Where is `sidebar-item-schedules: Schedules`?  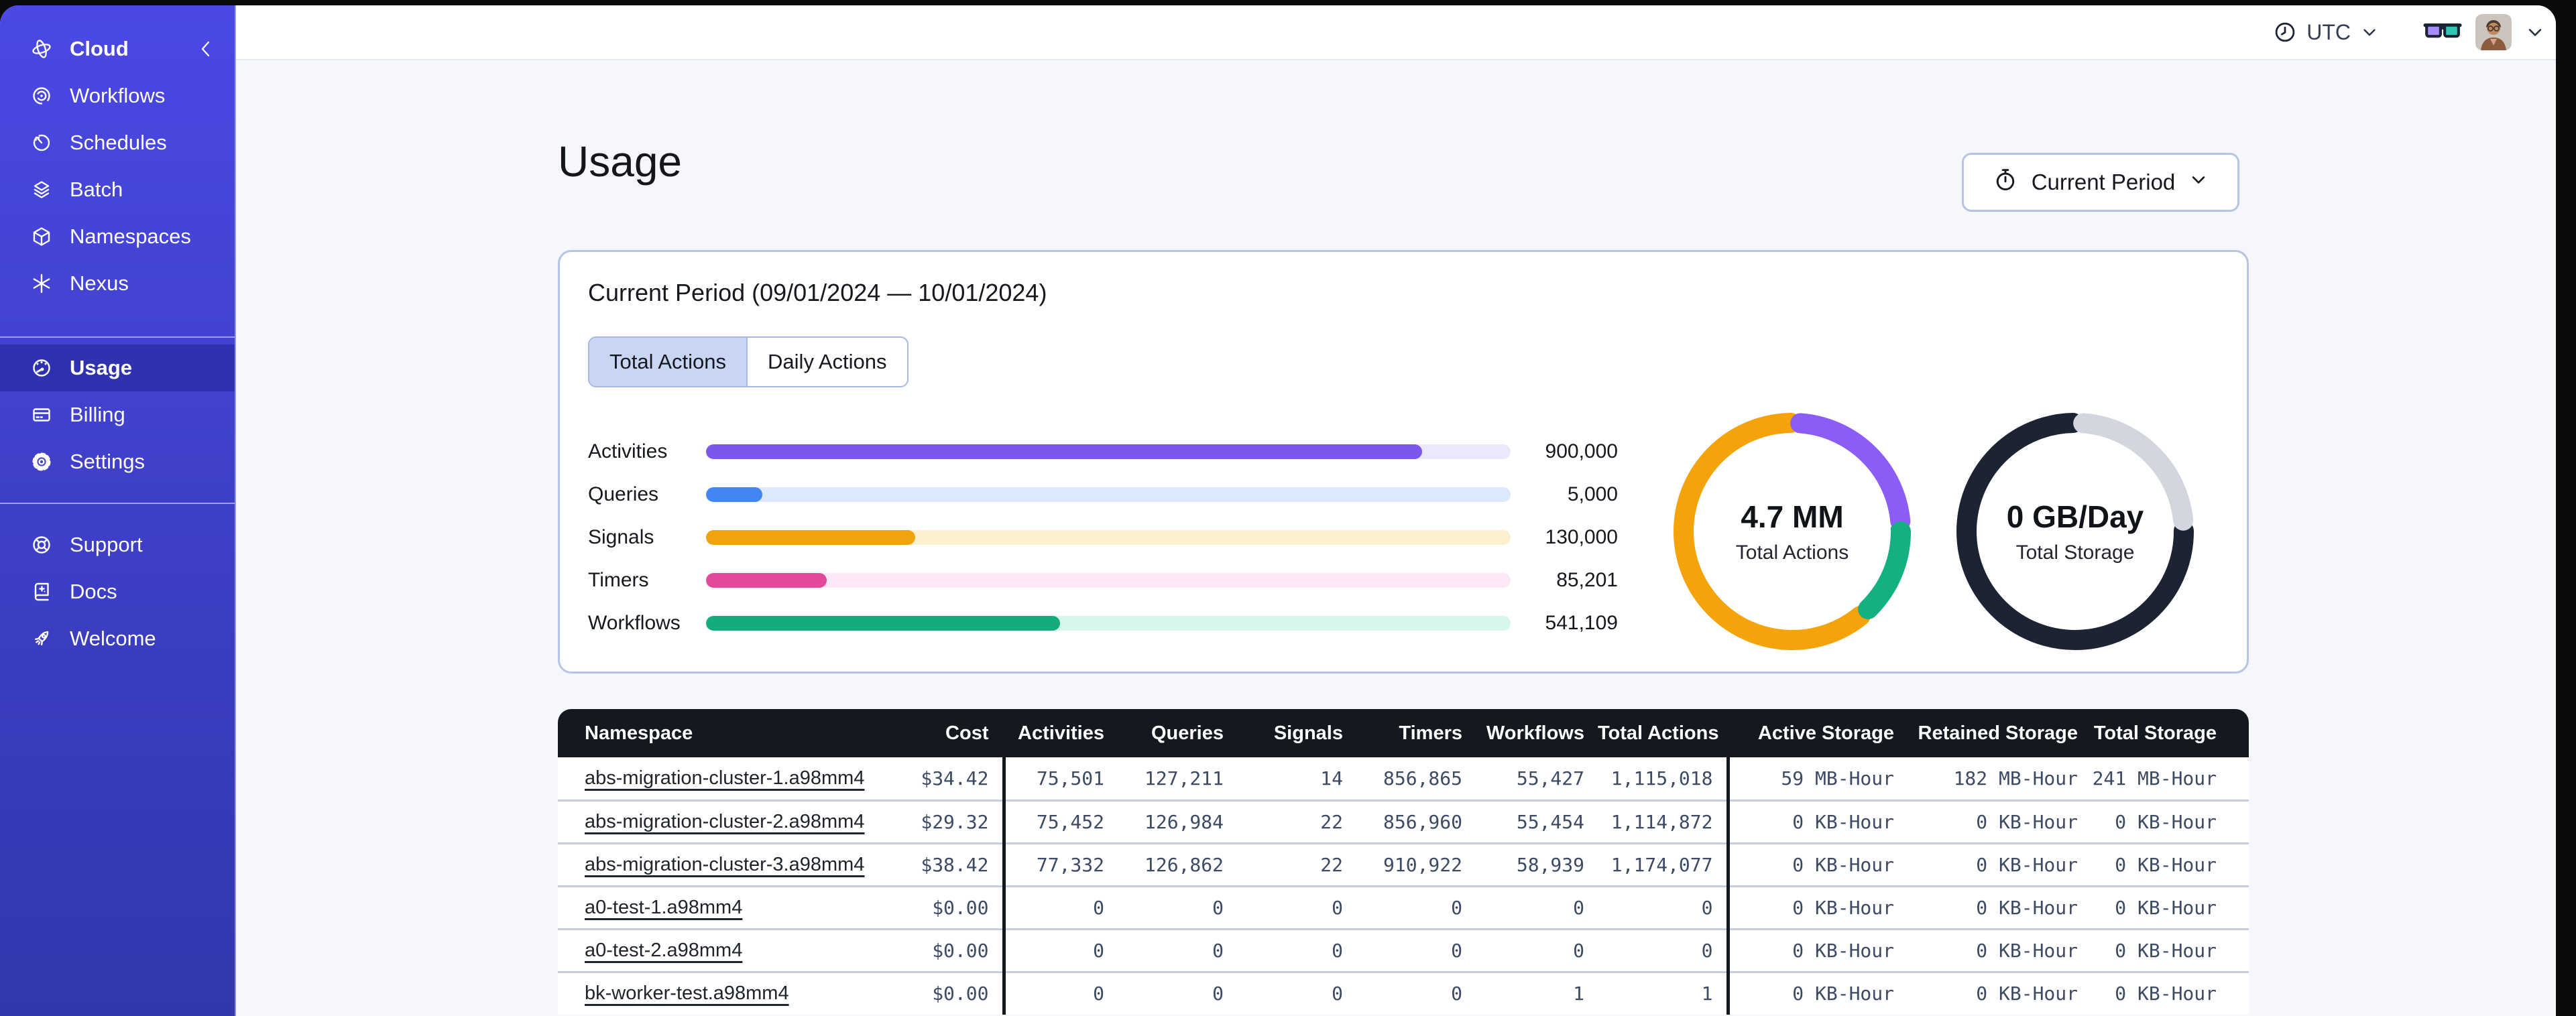
sidebar-item-schedules: Schedules is located at coordinates (117, 142).